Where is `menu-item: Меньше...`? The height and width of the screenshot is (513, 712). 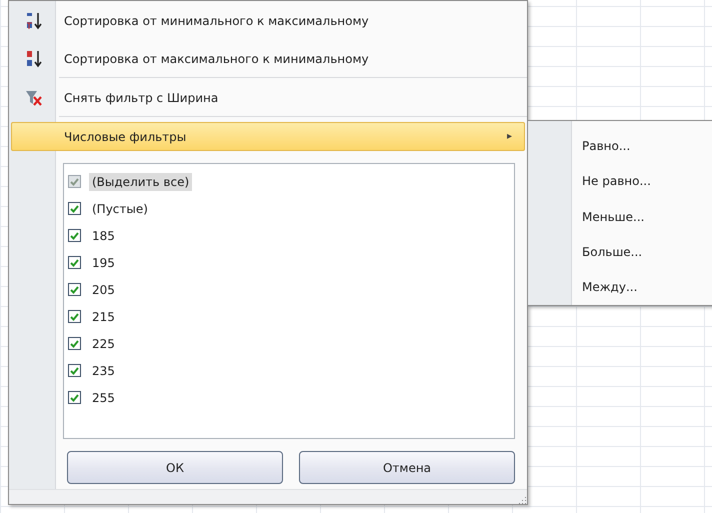
menu-item: Меньше... is located at coordinates (620, 216).